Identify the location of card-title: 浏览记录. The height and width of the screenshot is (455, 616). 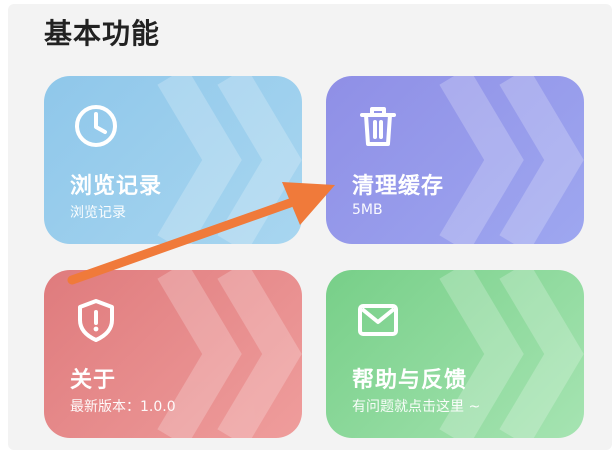
(116, 186).